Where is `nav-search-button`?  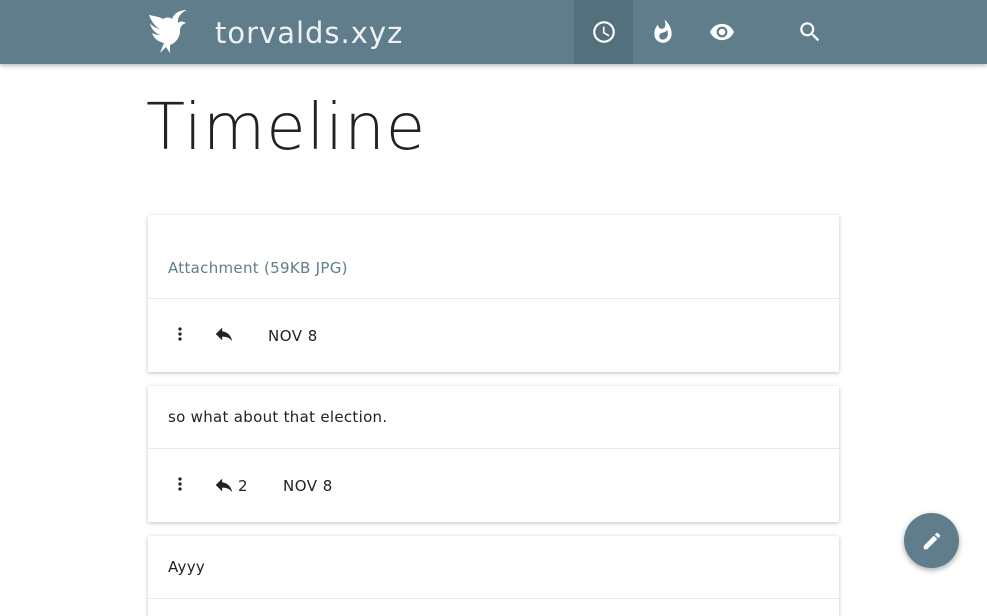
nav-search-button is located at coordinates (809, 32).